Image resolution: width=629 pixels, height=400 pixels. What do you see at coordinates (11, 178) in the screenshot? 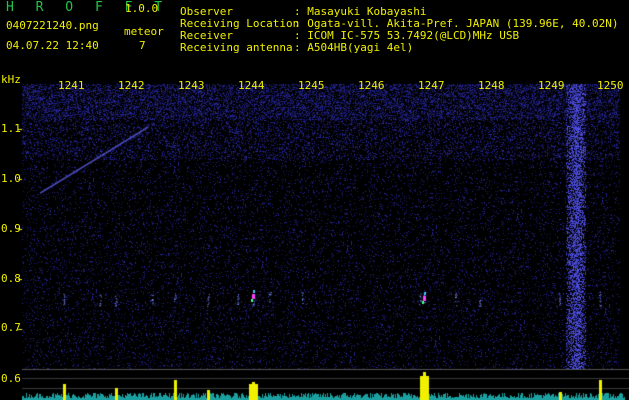
I see `y-tick-label: 1.0` at bounding box center [11, 178].